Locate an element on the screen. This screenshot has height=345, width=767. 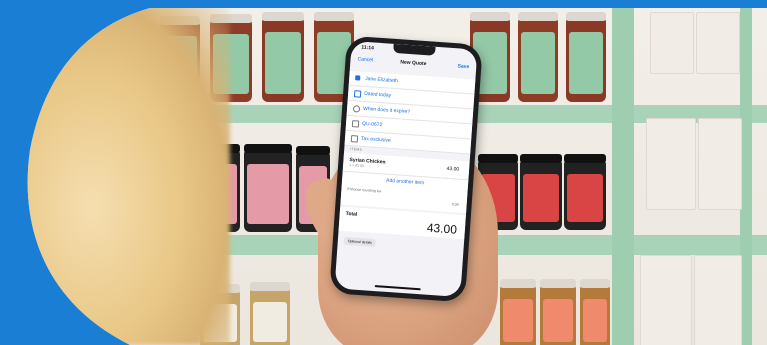
customer-name: Jane Elizabeth is located at coordinates (381, 80).